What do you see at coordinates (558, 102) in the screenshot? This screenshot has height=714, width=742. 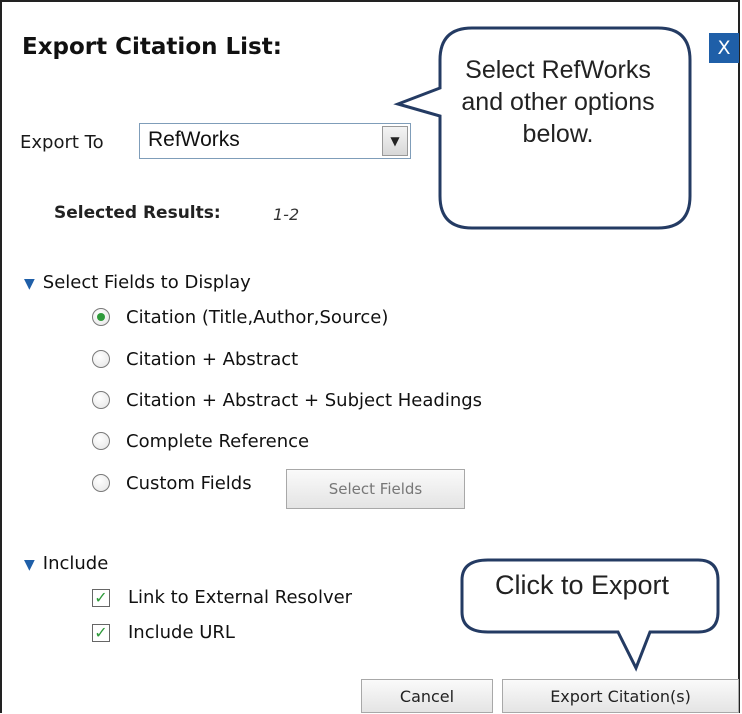 I see `callout-top-text: Select RefWorks and other options below.` at bounding box center [558, 102].